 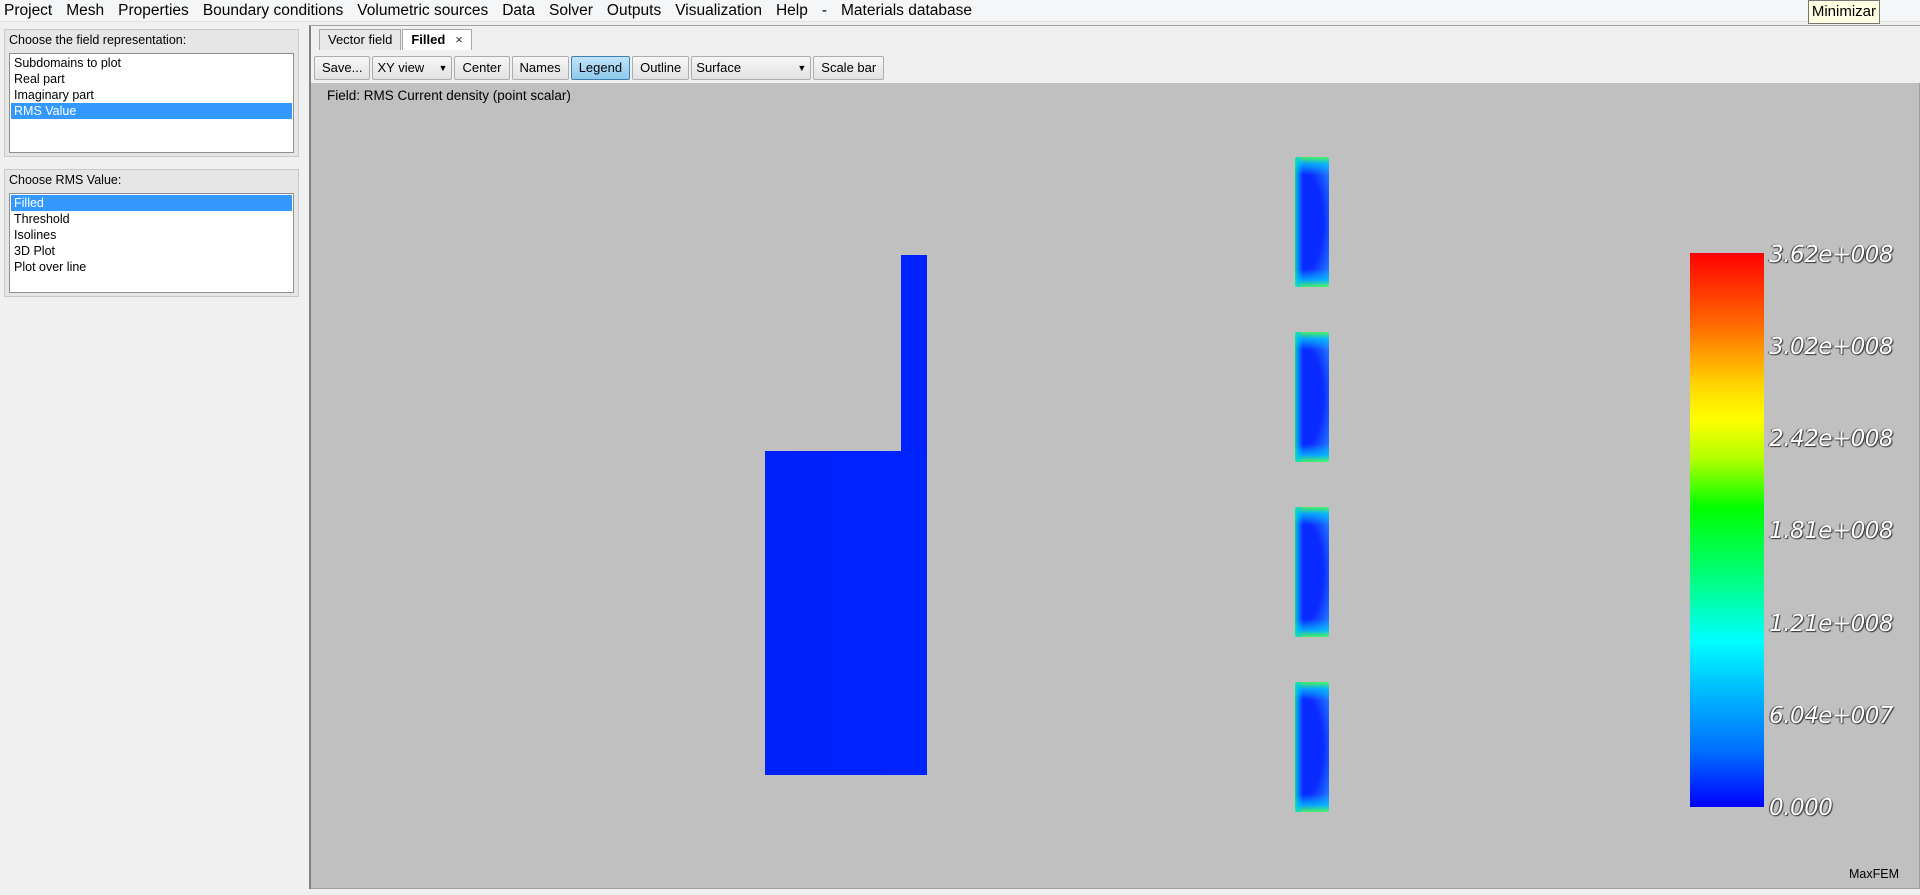 I want to click on center-button: Center, so click(x=482, y=68).